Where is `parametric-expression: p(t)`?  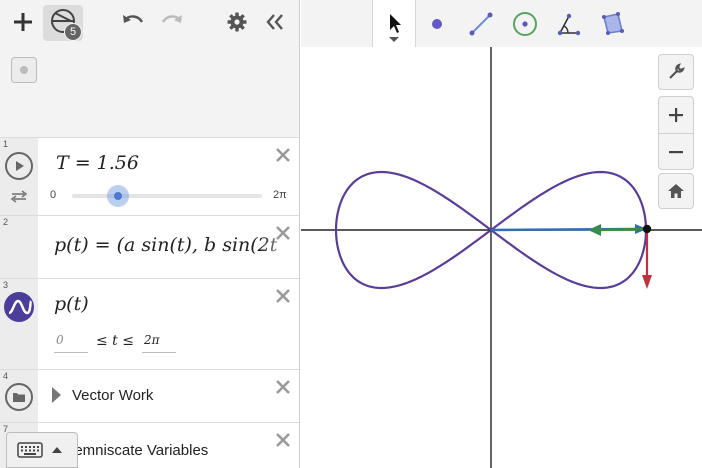
parametric-expression: p(t) is located at coordinates (71, 304).